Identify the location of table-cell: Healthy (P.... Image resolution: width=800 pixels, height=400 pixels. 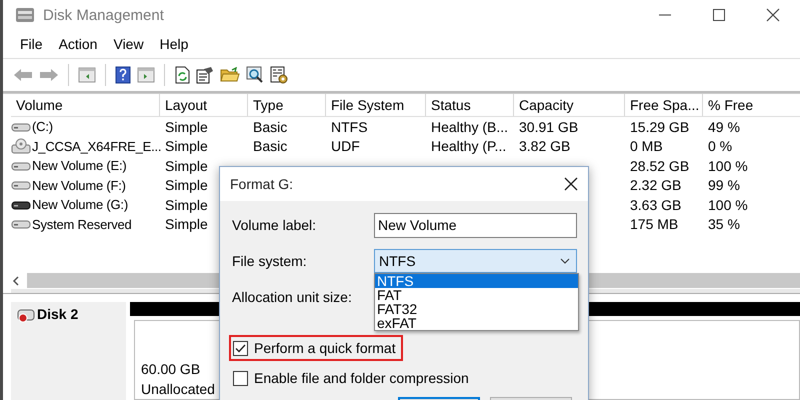
(468, 146).